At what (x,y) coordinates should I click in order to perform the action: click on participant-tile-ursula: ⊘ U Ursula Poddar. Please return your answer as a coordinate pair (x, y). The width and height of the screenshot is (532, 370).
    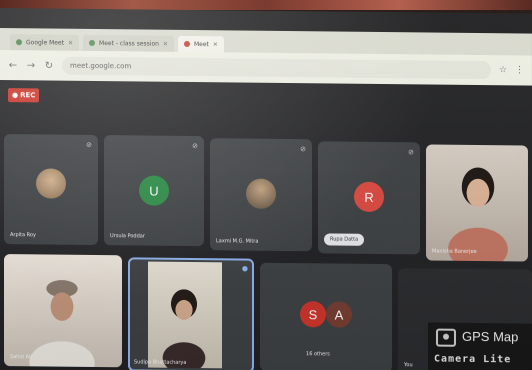
    Looking at the image, I should click on (154, 191).